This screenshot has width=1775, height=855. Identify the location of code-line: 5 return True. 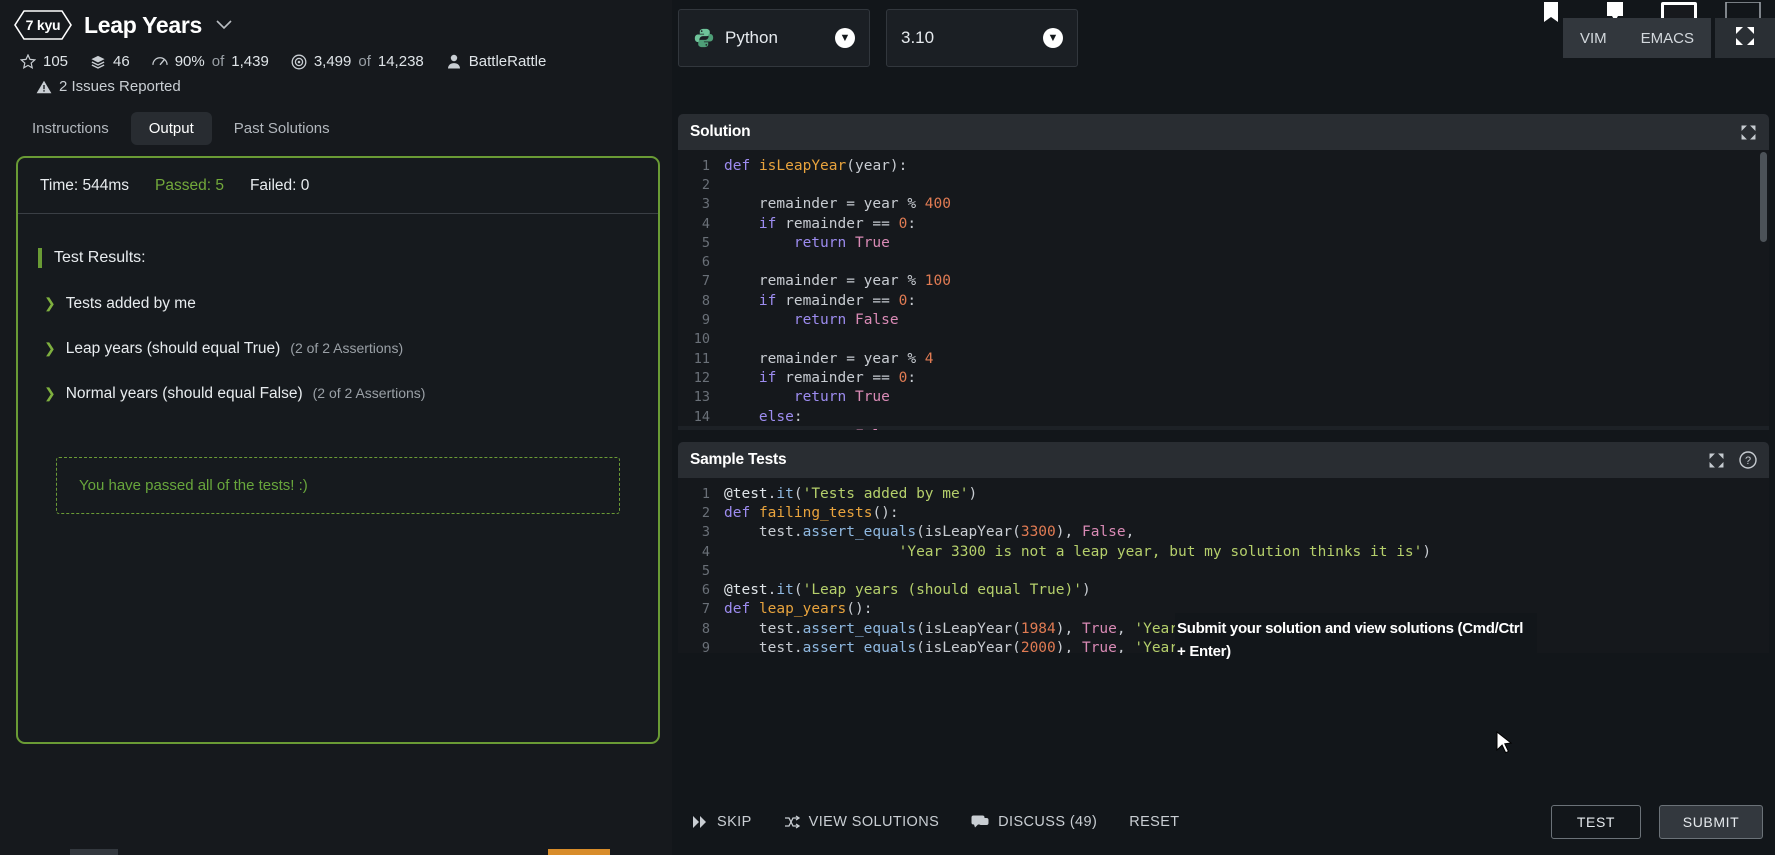
(1223, 242).